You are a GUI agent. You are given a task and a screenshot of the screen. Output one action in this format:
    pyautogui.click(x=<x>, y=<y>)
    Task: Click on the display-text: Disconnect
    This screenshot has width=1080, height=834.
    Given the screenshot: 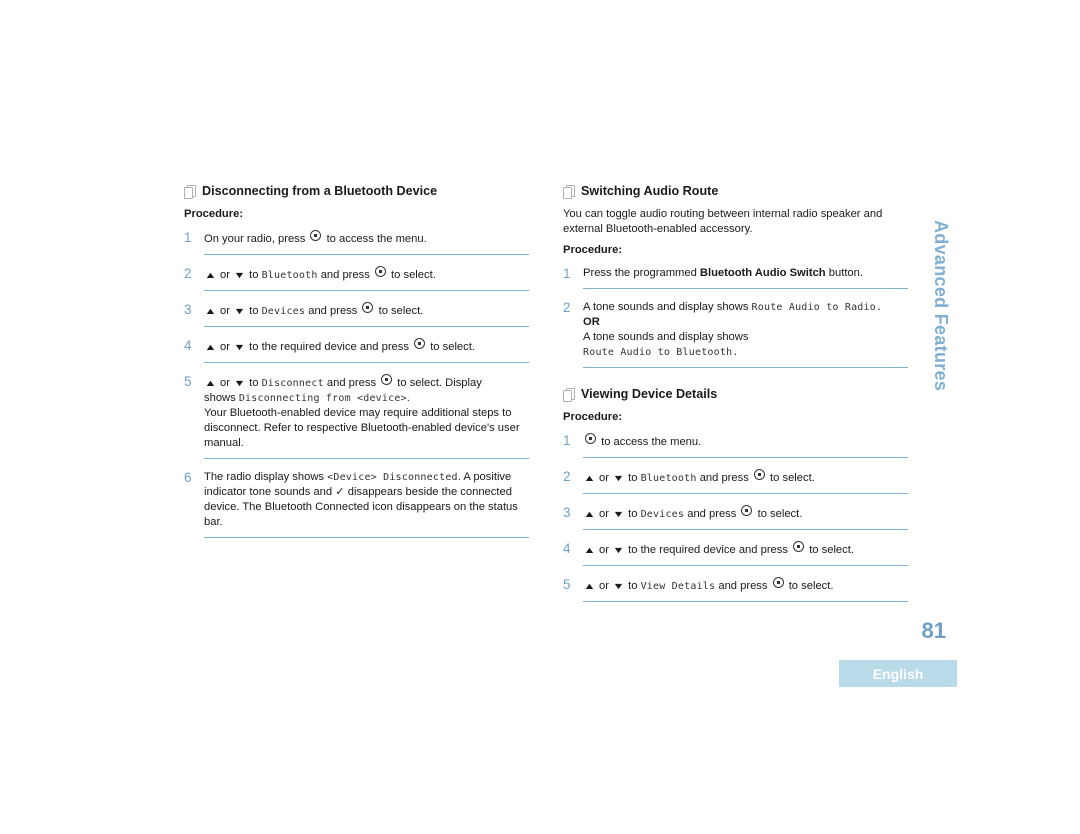 What is the action you would take?
    pyautogui.click(x=292, y=383)
    